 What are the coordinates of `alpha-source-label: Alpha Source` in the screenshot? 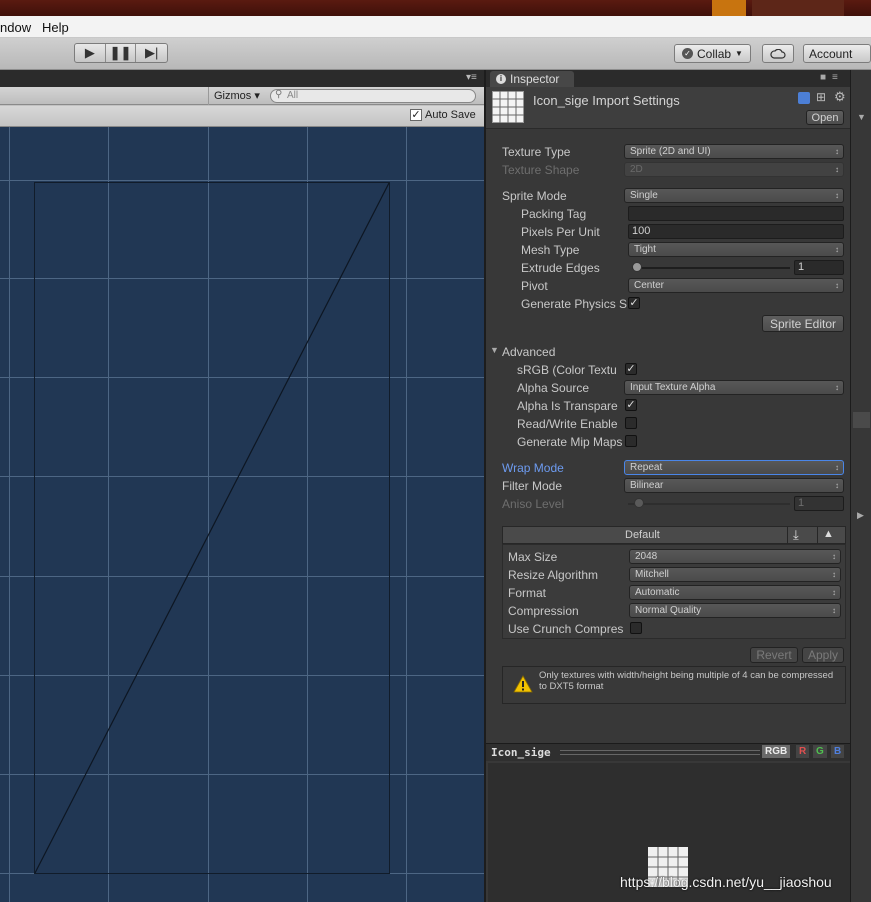 It's located at (553, 388).